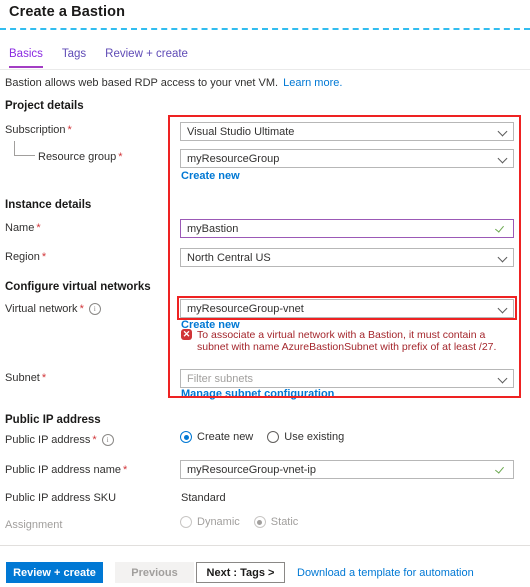  What do you see at coordinates (24, 148) in the screenshot?
I see `tree-connector` at bounding box center [24, 148].